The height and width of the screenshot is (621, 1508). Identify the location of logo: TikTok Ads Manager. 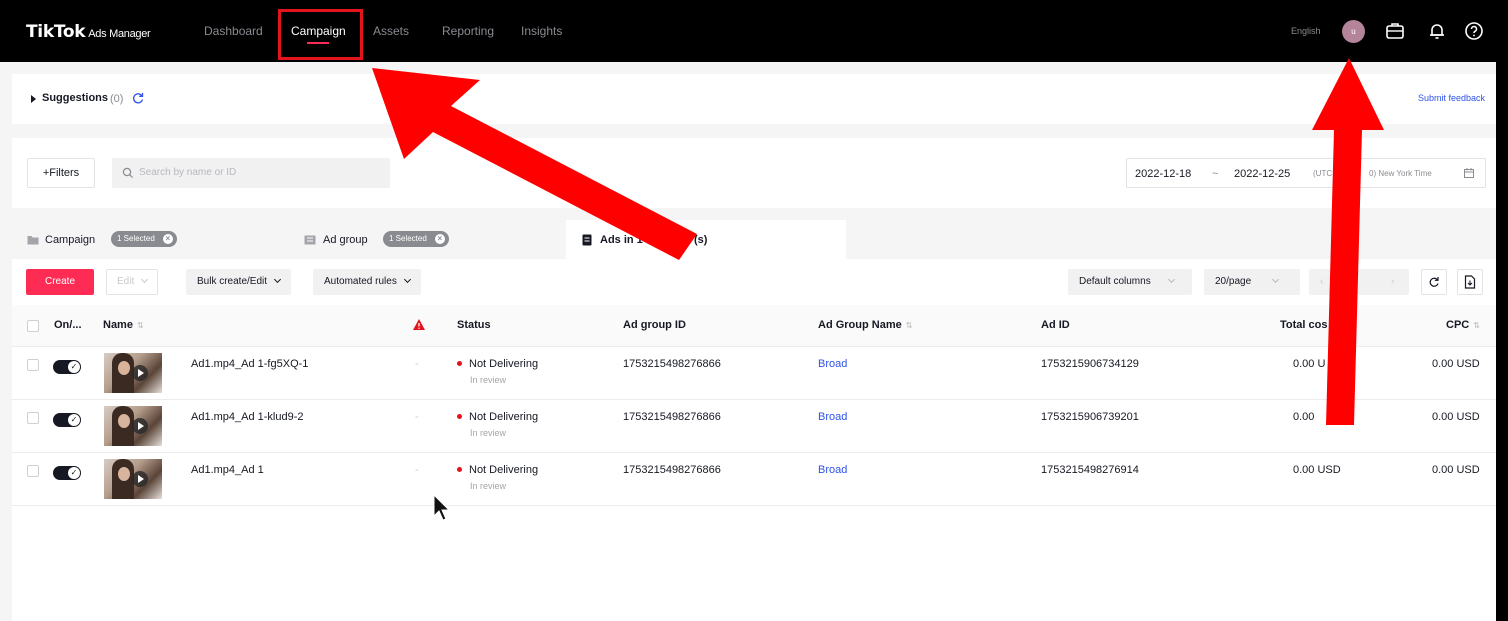
(88, 32).